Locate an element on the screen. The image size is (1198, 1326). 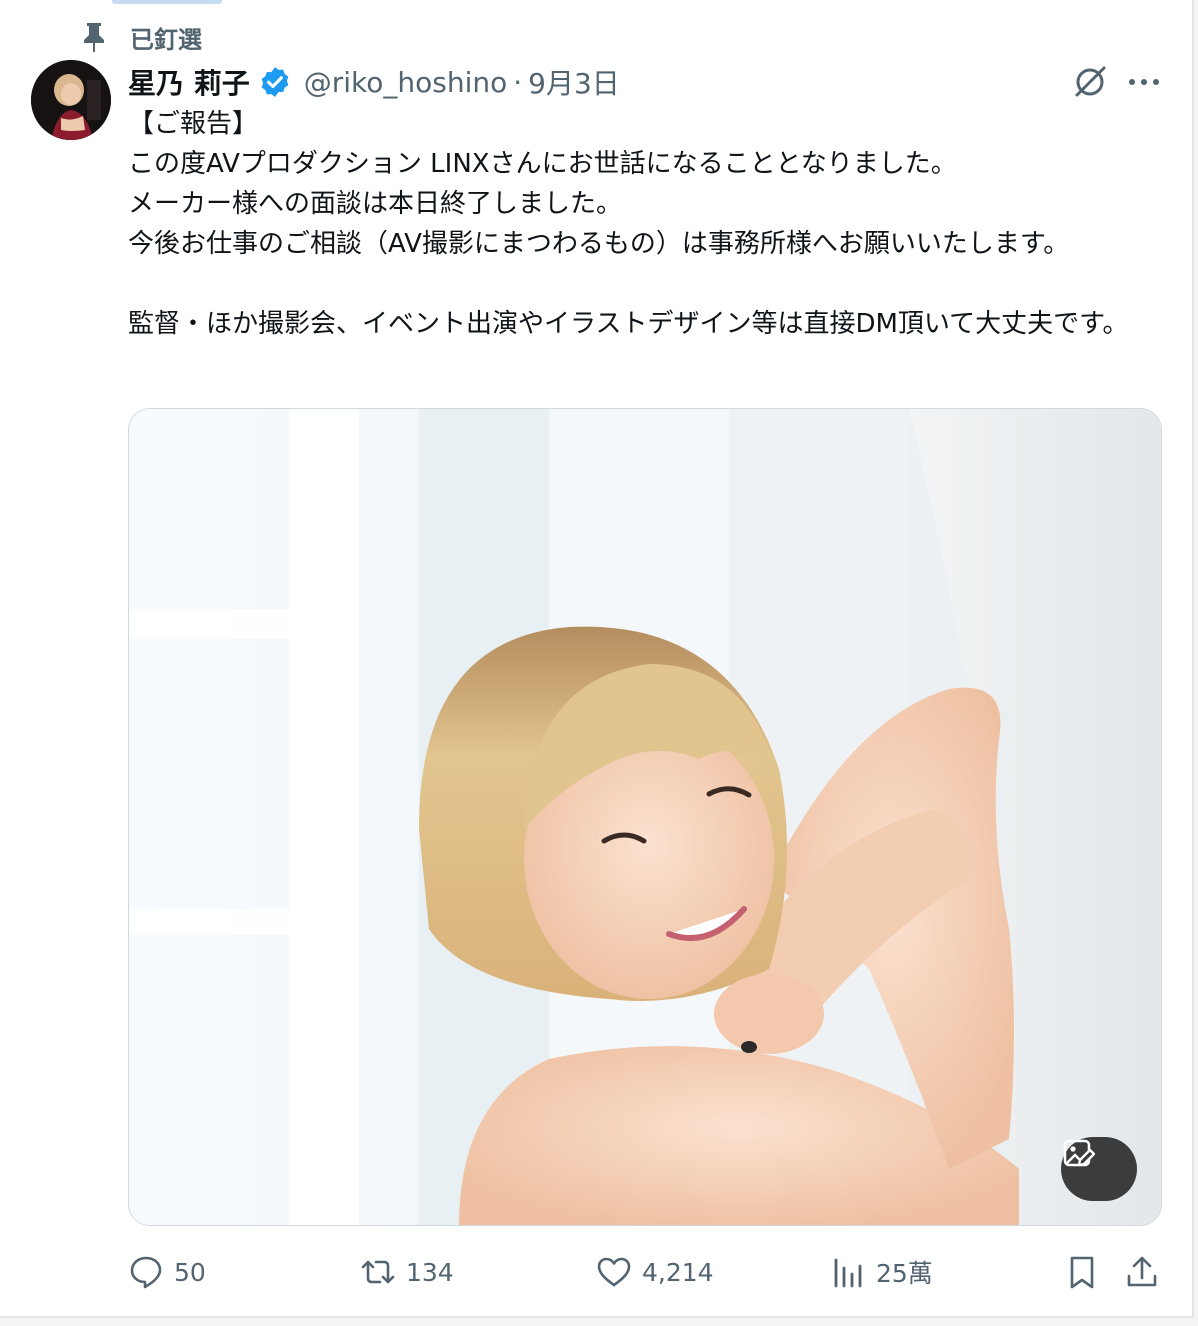
share-icon is located at coordinates (1142, 1271).